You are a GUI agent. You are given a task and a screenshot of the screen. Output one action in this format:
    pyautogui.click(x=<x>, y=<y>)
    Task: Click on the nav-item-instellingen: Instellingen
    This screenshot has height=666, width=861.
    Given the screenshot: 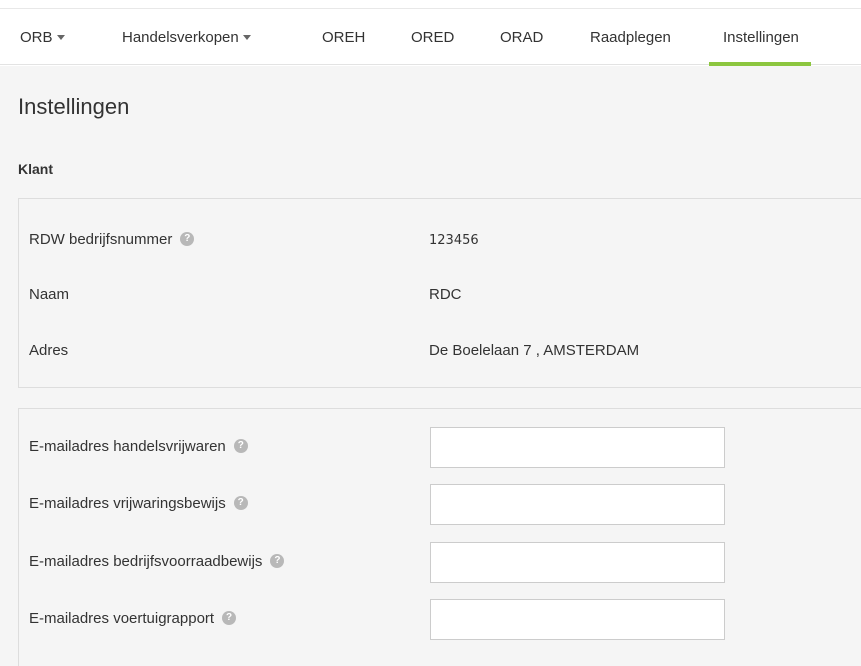 What is the action you would take?
    pyautogui.click(x=760, y=38)
    